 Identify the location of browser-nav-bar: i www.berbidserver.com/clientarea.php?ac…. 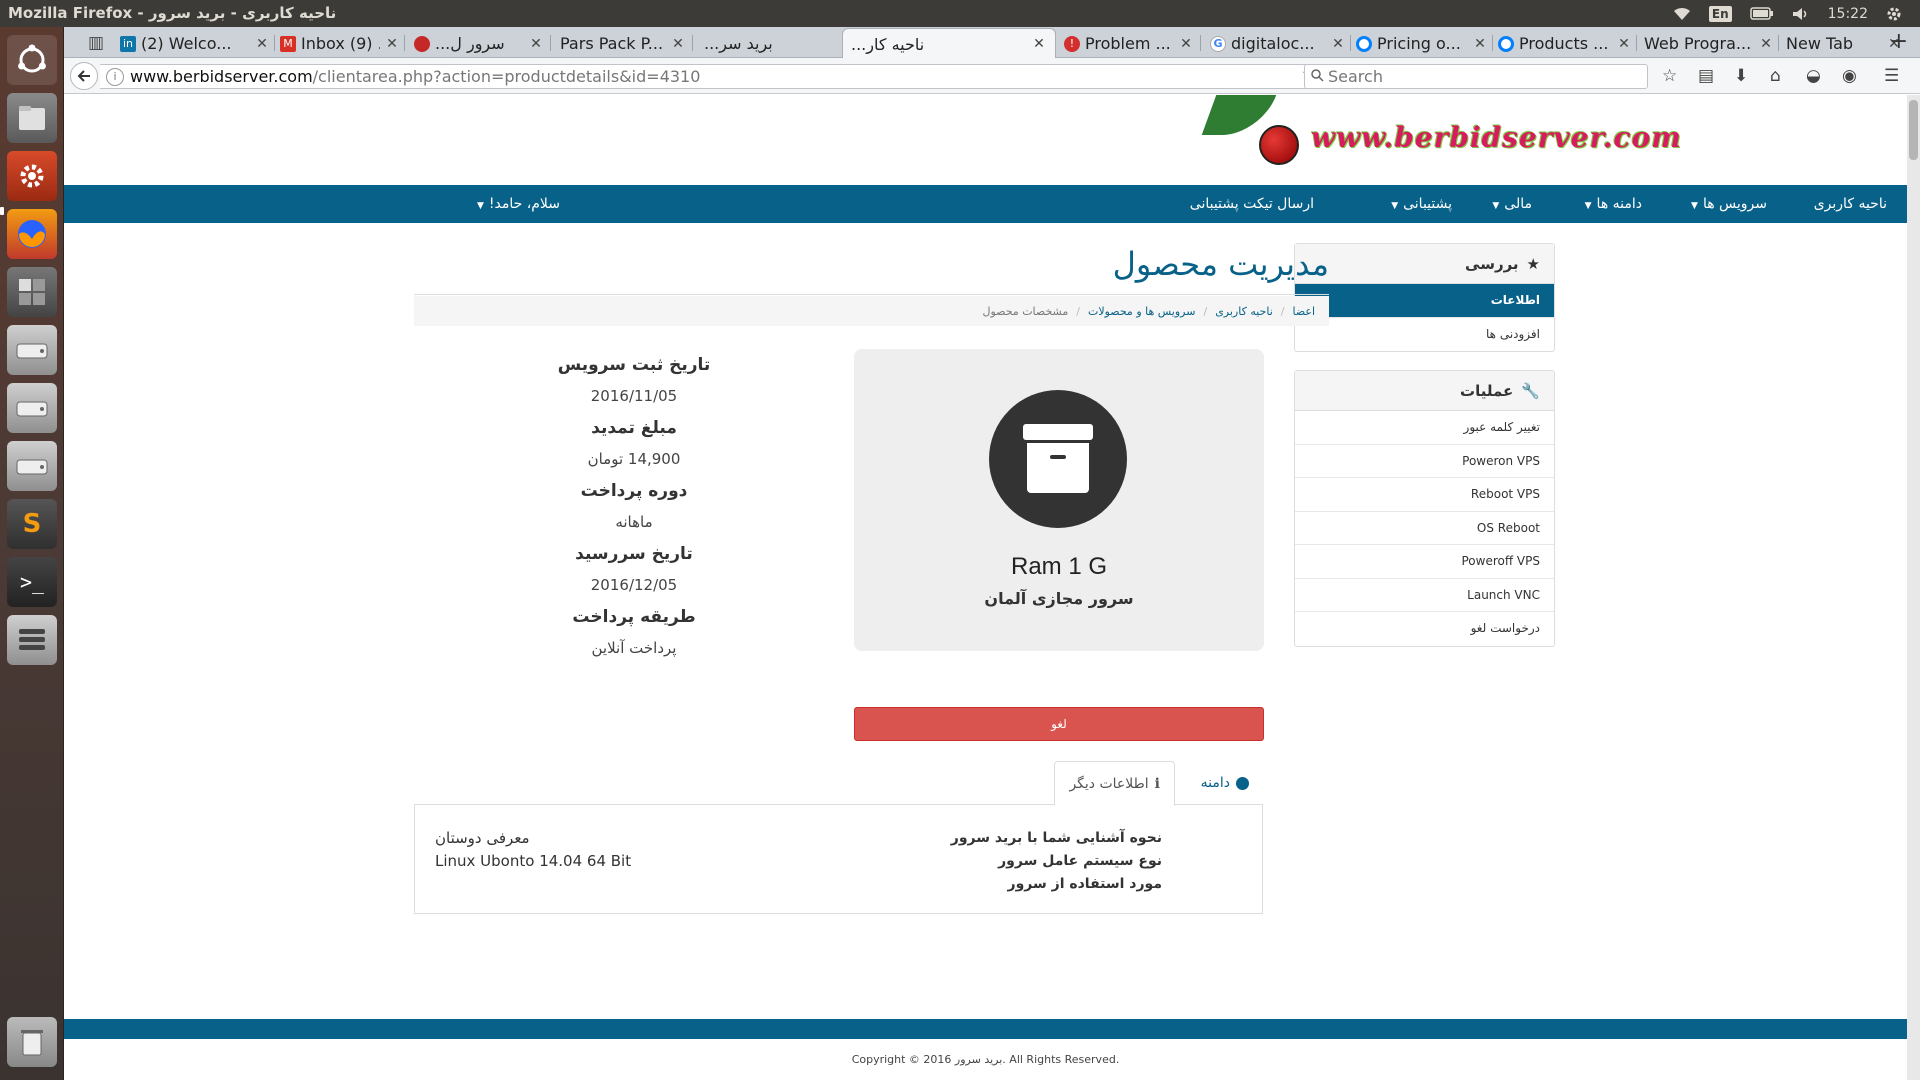
(992, 76).